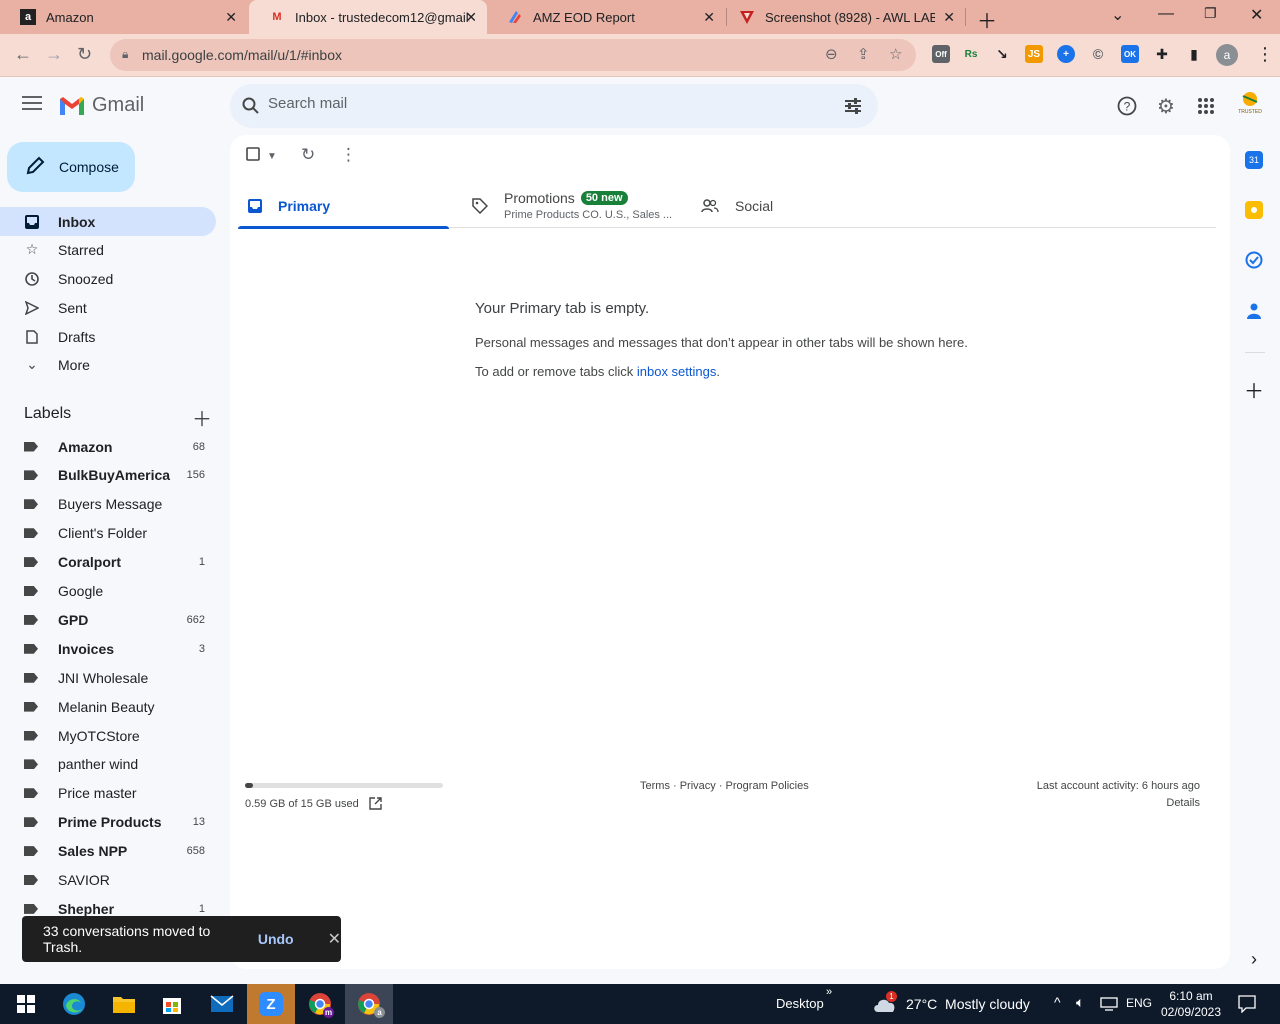 The image size is (1280, 1024). Describe the element at coordinates (272, 156) in the screenshot. I see `select-dropdown-icon: ▼` at that location.